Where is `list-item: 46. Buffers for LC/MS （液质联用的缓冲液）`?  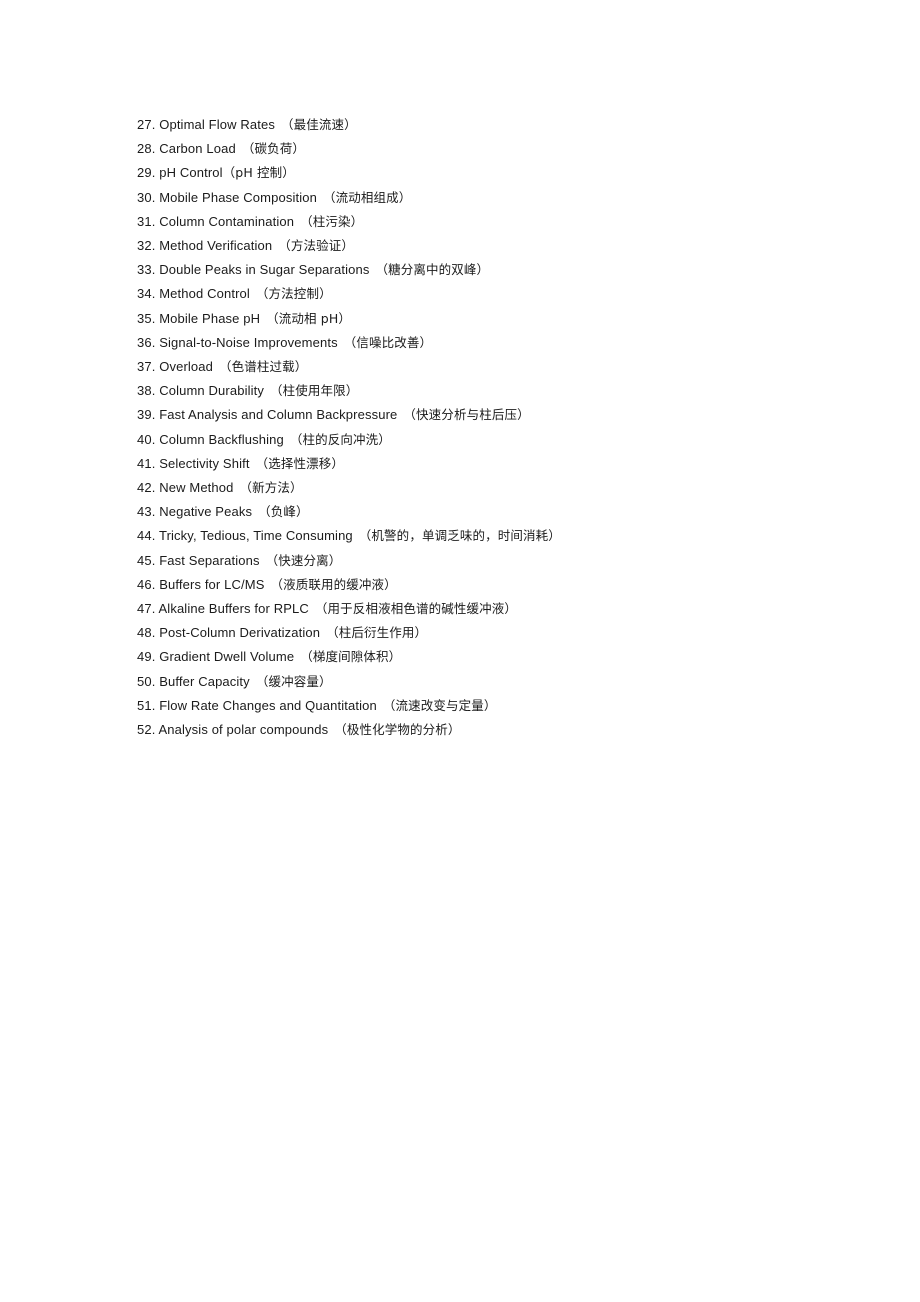
list-item: 46. Buffers for LC/MS （液质联用的缓冲液） is located at coordinates (487, 585).